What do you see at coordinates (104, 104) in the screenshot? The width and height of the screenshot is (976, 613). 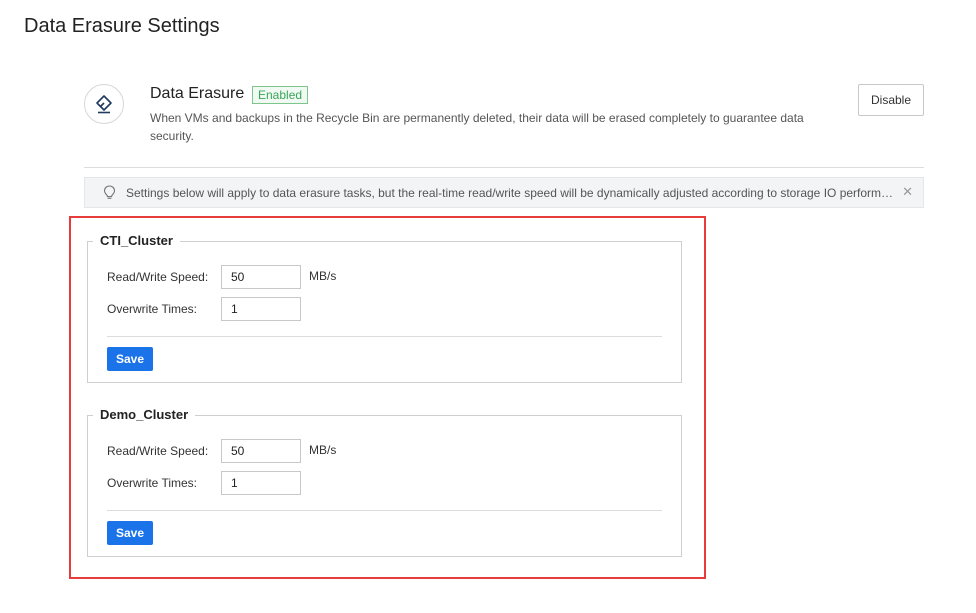 I see `eraser-icon` at bounding box center [104, 104].